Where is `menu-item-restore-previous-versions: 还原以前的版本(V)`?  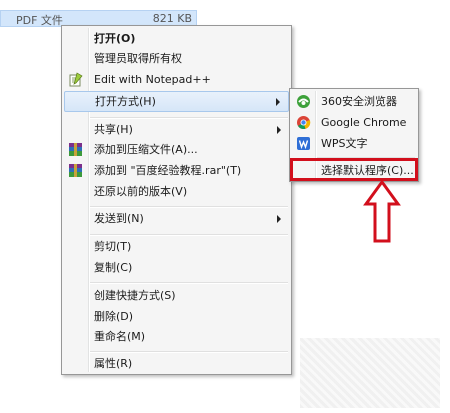
menu-item-restore-previous-versions: 还原以前的版本(V) is located at coordinates (176, 191).